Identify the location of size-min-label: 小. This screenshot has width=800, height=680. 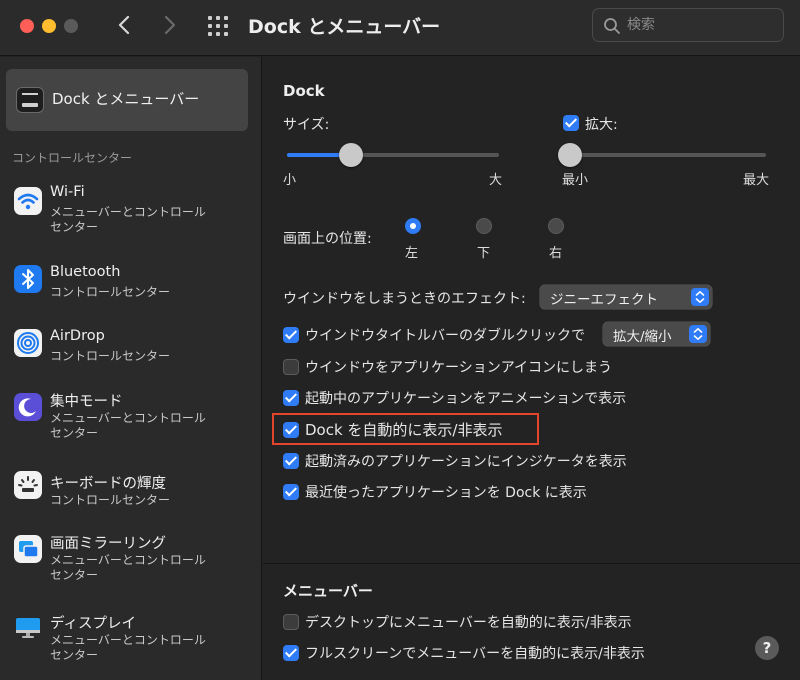
(290, 180).